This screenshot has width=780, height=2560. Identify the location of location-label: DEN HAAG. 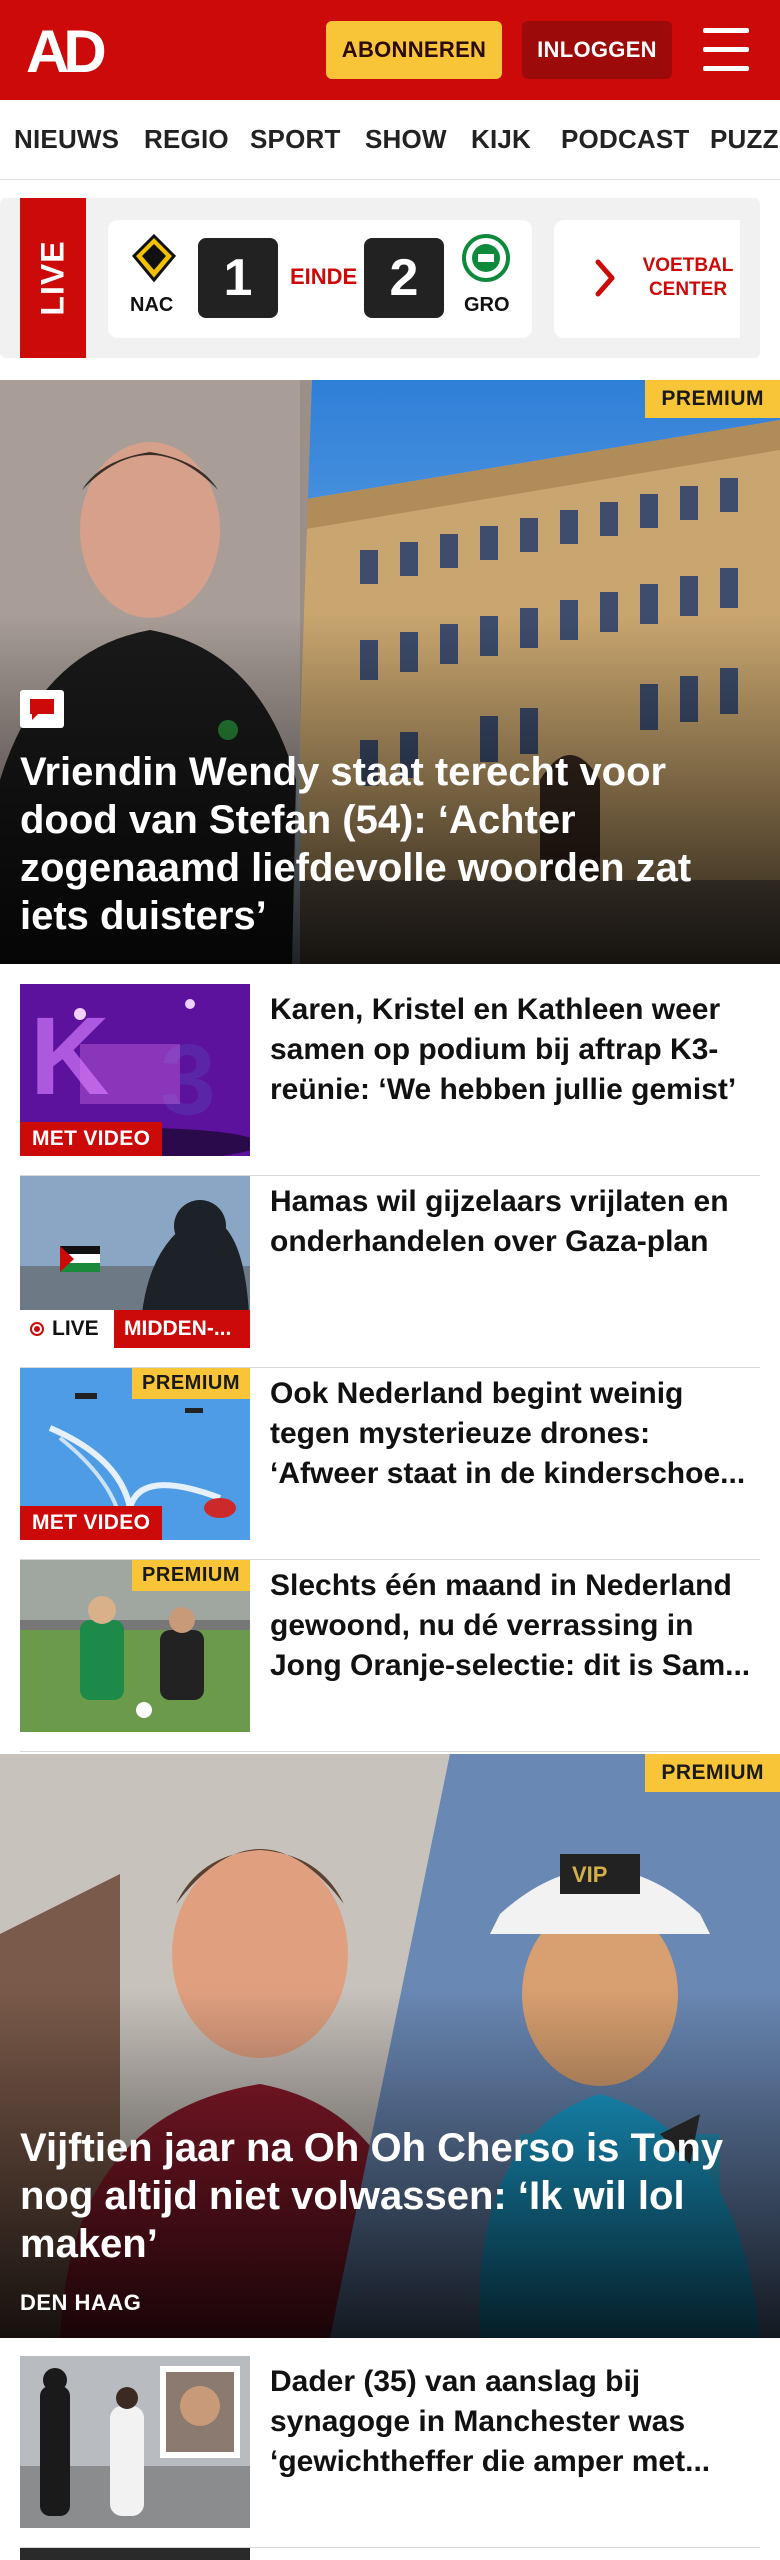
(81, 2302).